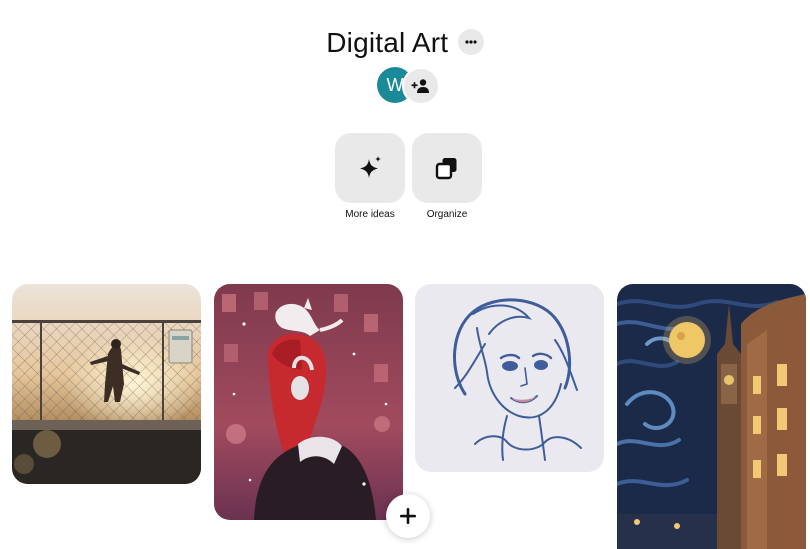 The height and width of the screenshot is (549, 810). Describe the element at coordinates (447, 214) in the screenshot. I see `organize-label: Organize` at that location.